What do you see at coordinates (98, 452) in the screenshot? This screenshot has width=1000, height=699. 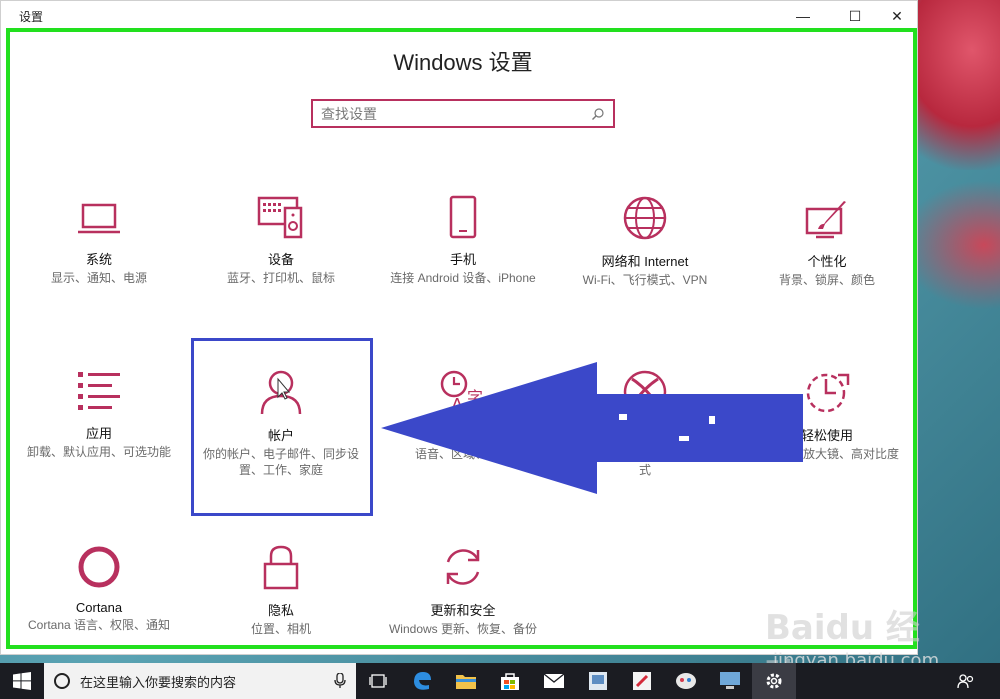 I see `tile-description: 卸载、默认应用、可选功能` at bounding box center [98, 452].